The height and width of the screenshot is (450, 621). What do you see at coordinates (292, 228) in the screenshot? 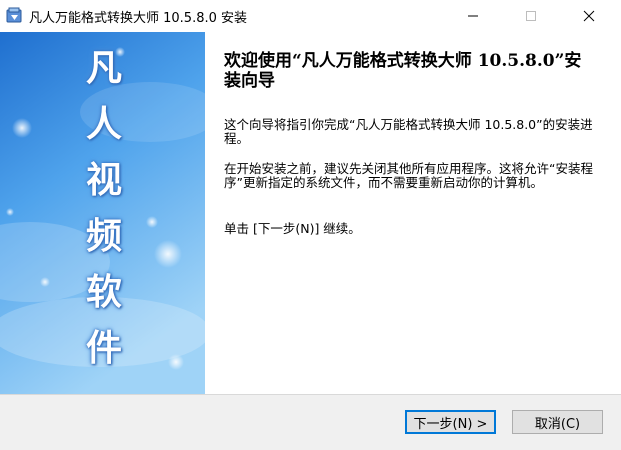
I see `continue-hint: 单击 [下一步(N)] 继续。` at bounding box center [292, 228].